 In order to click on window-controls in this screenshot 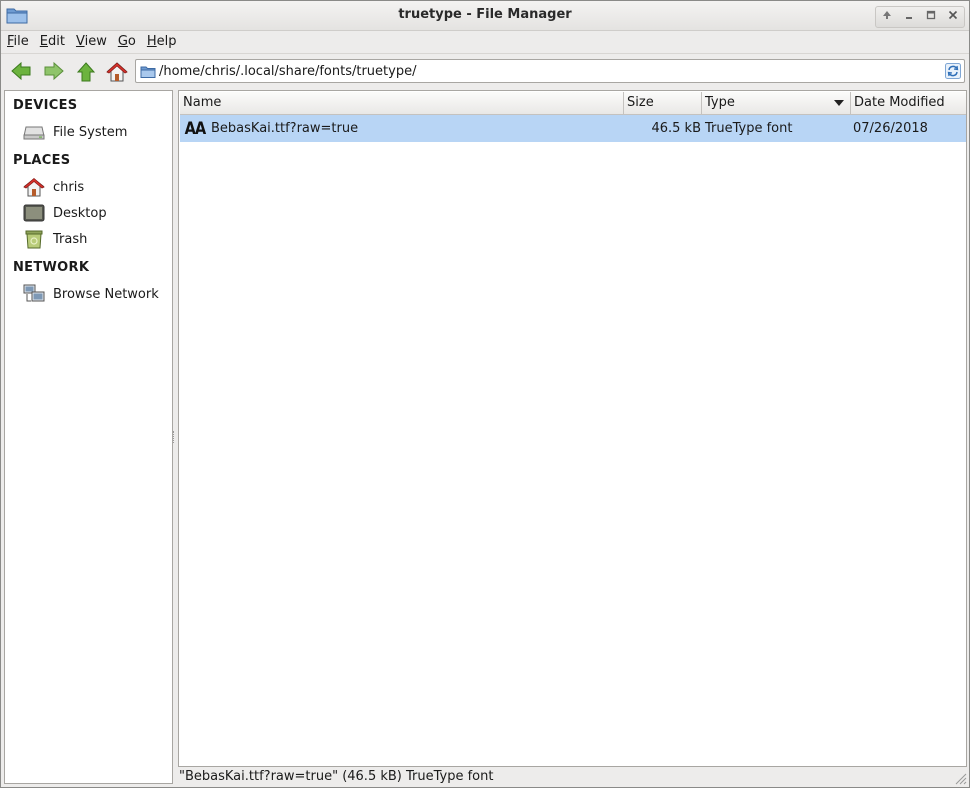, I will do `click(920, 17)`.